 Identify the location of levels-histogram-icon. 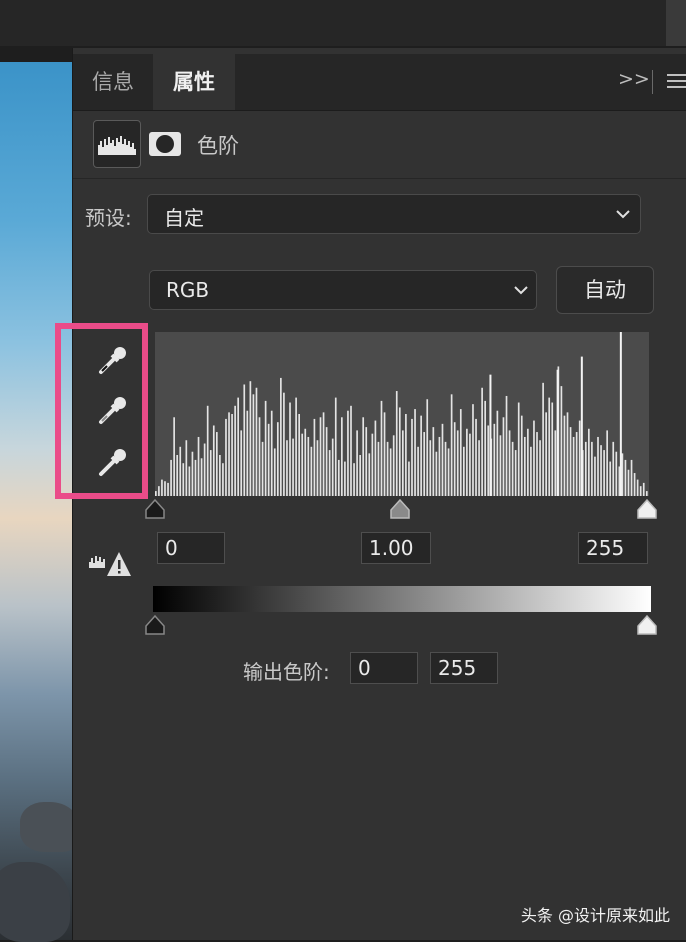
(117, 144).